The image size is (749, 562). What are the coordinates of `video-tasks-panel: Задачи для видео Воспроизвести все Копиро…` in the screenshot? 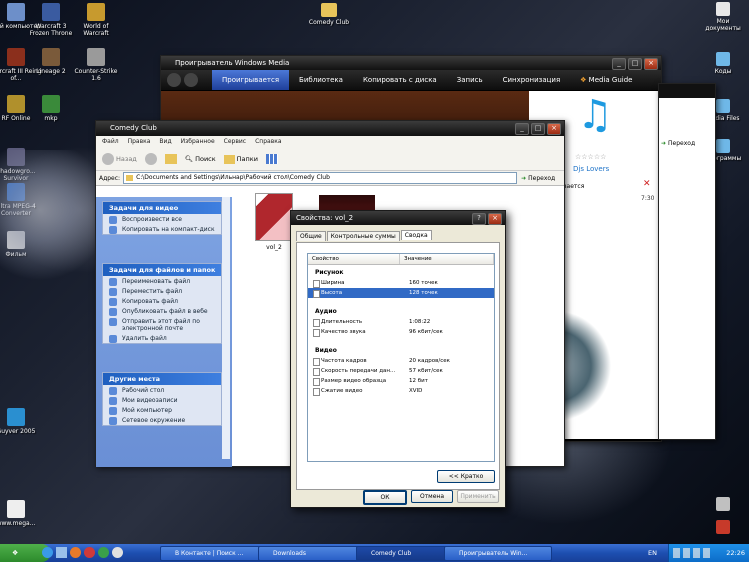 It's located at (162, 218).